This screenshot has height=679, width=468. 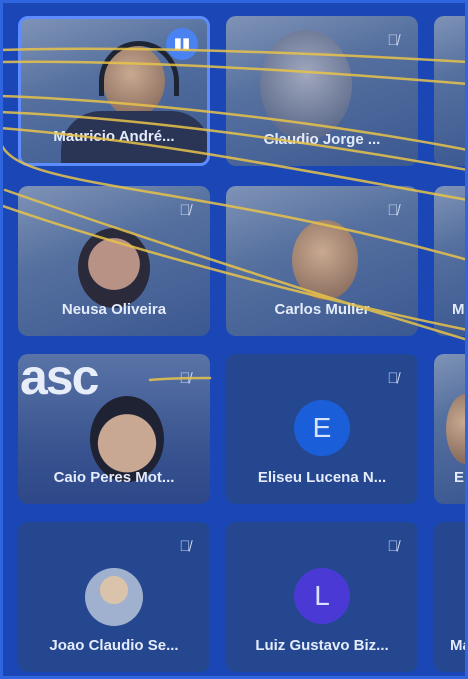 I want to click on avatar: L, so click(x=322, y=596).